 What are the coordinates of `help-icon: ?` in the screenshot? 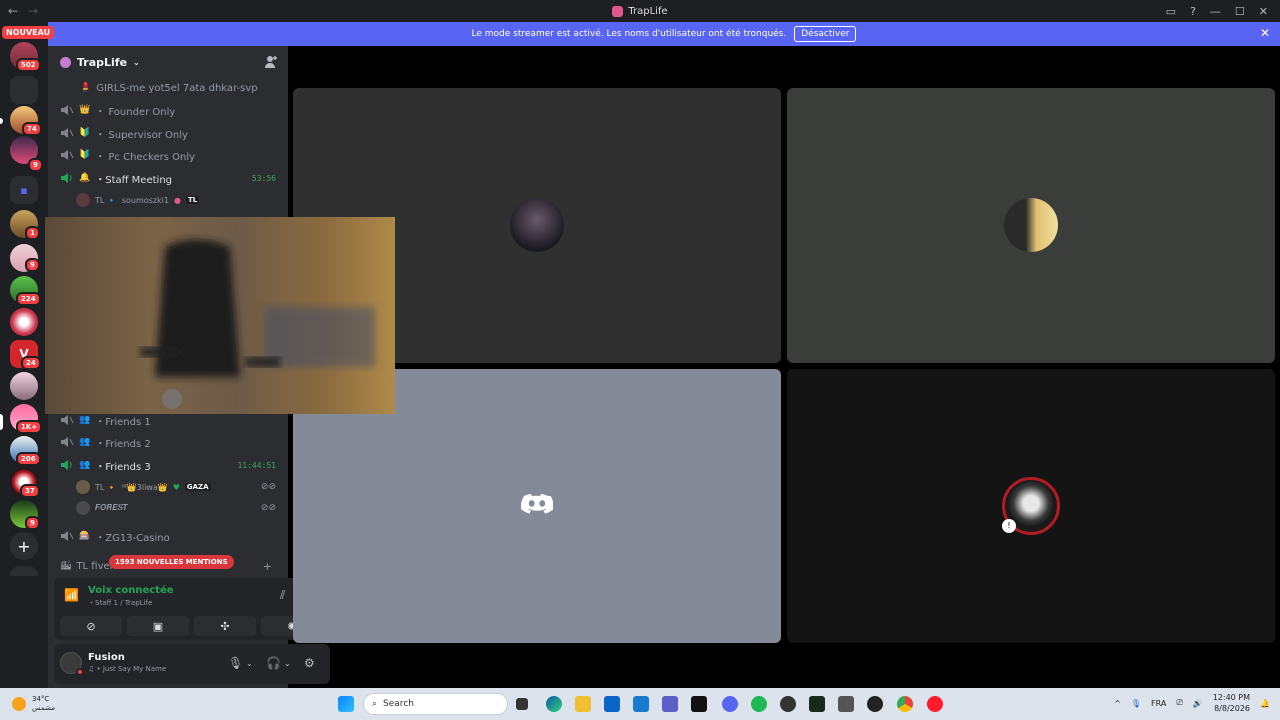 It's located at (1193, 11).